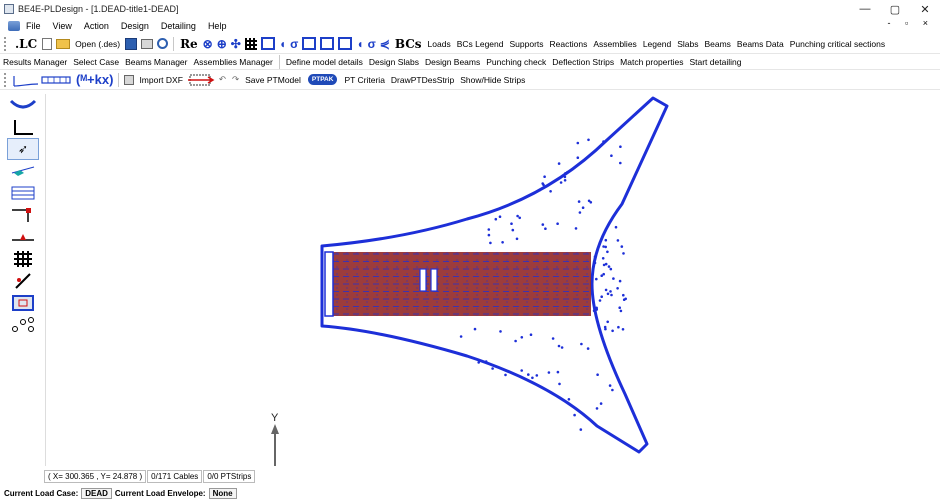 Image resolution: width=940 pixels, height=500 pixels. What do you see at coordinates (201, 80) in the screenshot?
I see `tendon-arrow-icon` at bounding box center [201, 80].